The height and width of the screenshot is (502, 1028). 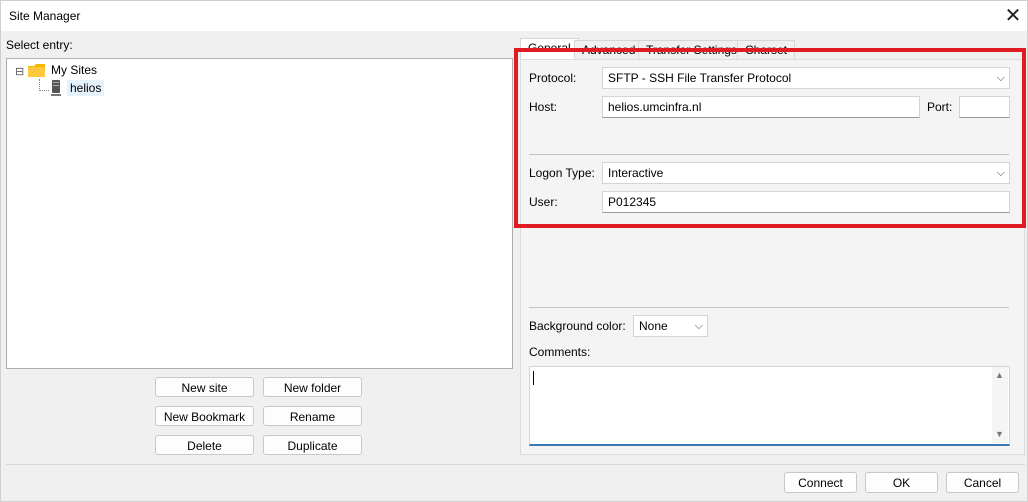 What do you see at coordinates (36, 70) in the screenshot?
I see `folder-icon` at bounding box center [36, 70].